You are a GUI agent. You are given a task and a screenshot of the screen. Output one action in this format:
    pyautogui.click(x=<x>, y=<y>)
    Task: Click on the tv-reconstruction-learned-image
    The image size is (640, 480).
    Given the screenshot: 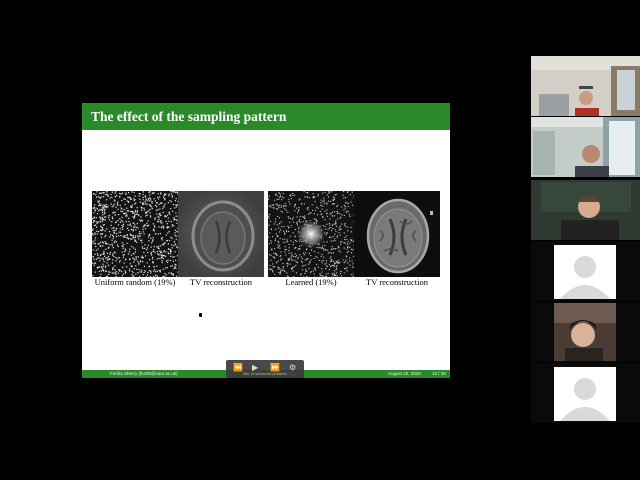 What is the action you would take?
    pyautogui.click(x=397, y=234)
    